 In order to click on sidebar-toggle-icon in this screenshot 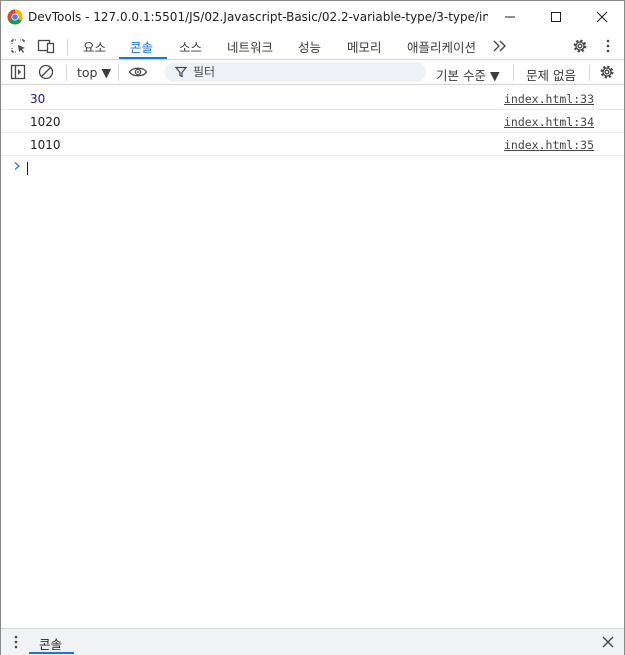, I will do `click(18, 72)`.